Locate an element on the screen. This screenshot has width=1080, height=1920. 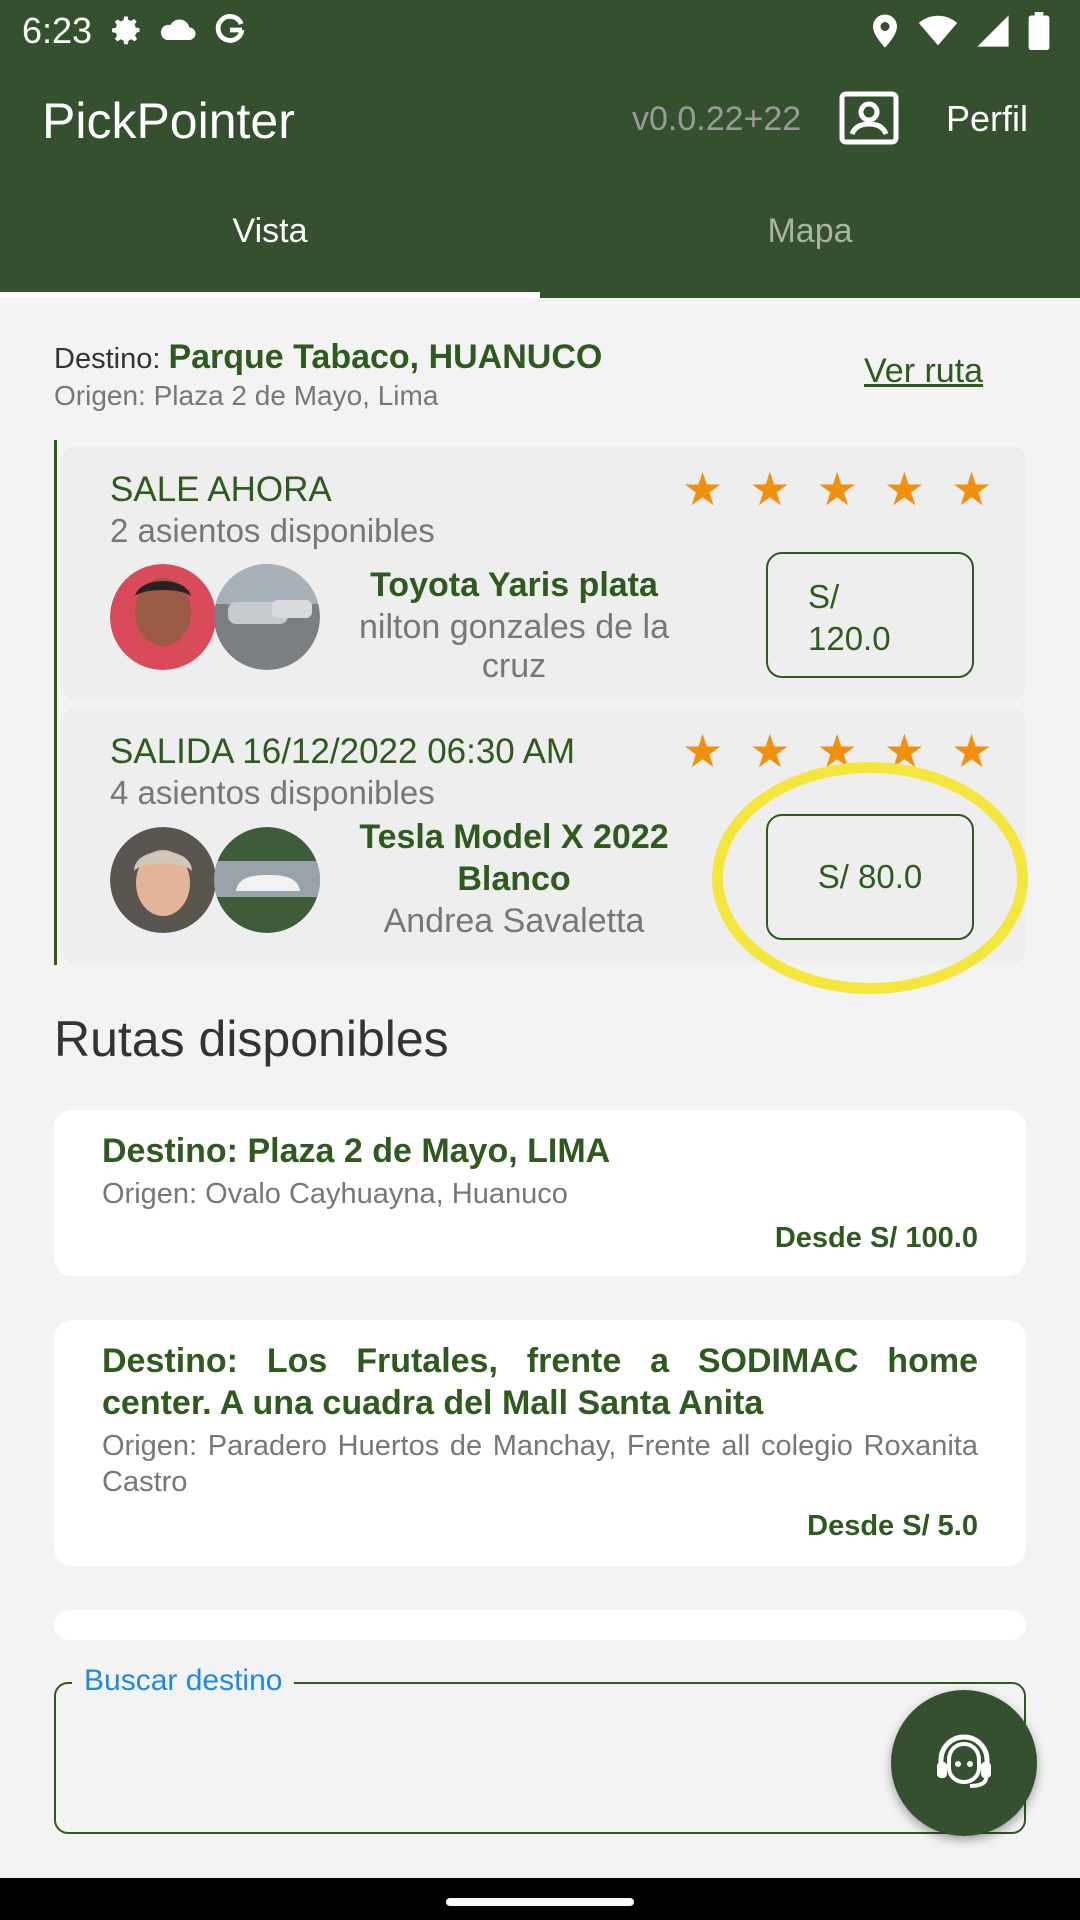
cloud-icon is located at coordinates (178, 29).